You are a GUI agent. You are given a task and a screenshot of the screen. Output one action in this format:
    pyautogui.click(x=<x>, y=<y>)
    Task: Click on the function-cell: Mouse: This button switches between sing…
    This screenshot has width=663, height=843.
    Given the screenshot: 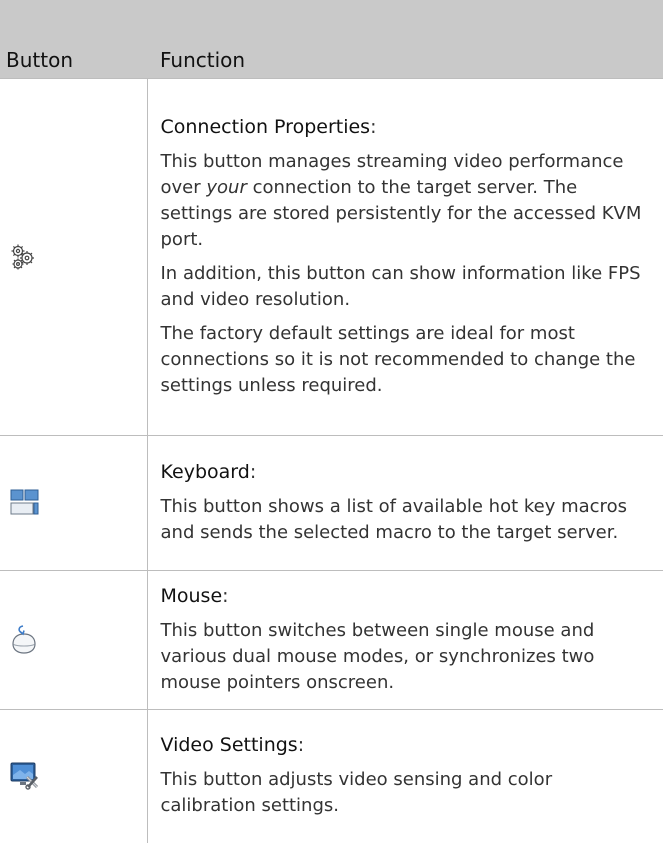 What is the action you would take?
    pyautogui.click(x=404, y=640)
    